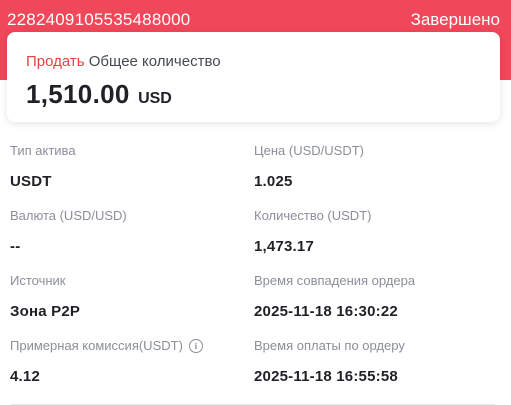 The height and width of the screenshot is (405, 511). I want to click on summary-label-row: Продать Общее количество, so click(123, 61).